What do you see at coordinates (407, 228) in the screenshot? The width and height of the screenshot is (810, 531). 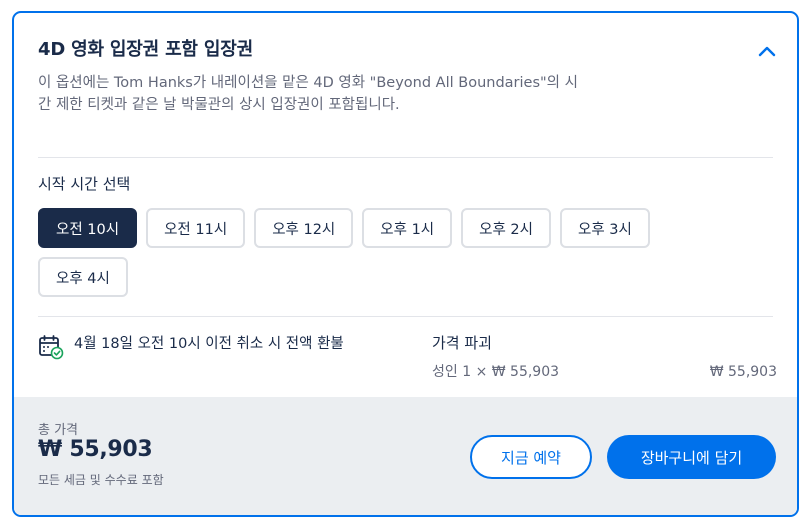 I see `time-option-button: 오후 1시` at bounding box center [407, 228].